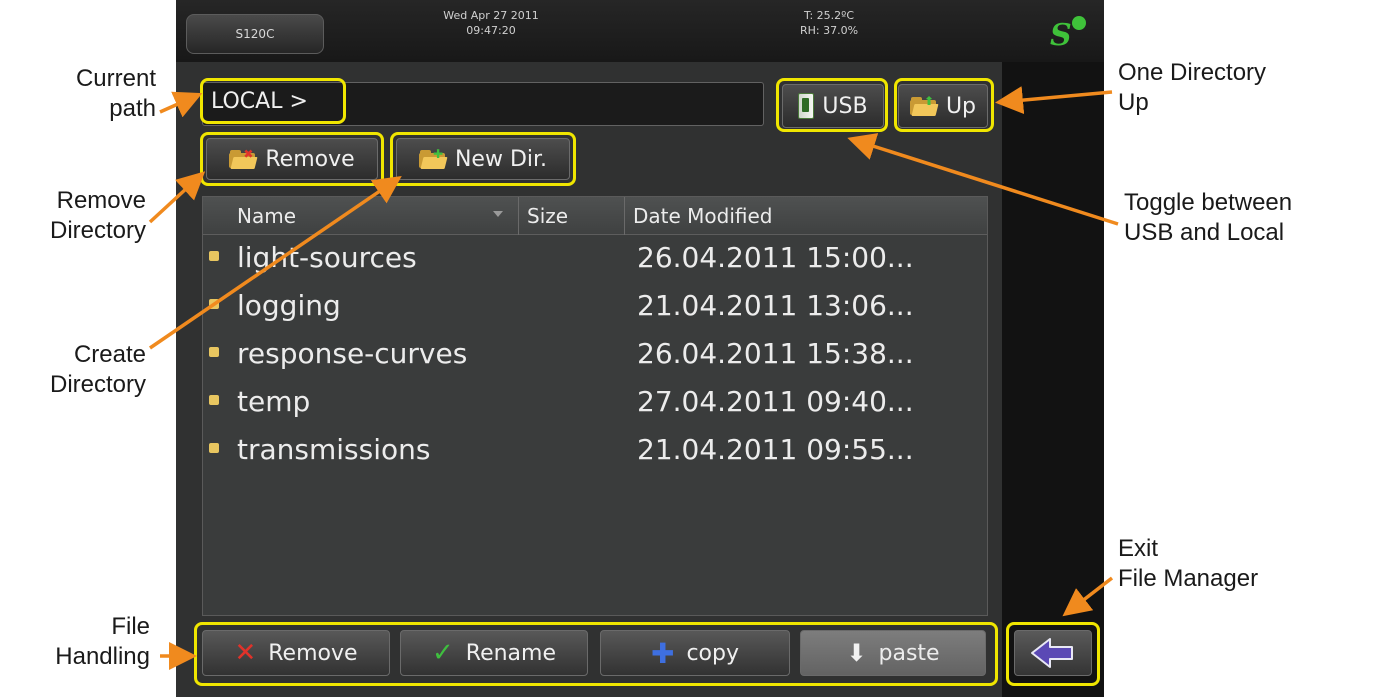 Image resolution: width=1380 pixels, height=697 pixels. Describe the element at coordinates (1188, 563) in the screenshot. I see `annotation-exit-file-manager: Exit File Manager` at that location.